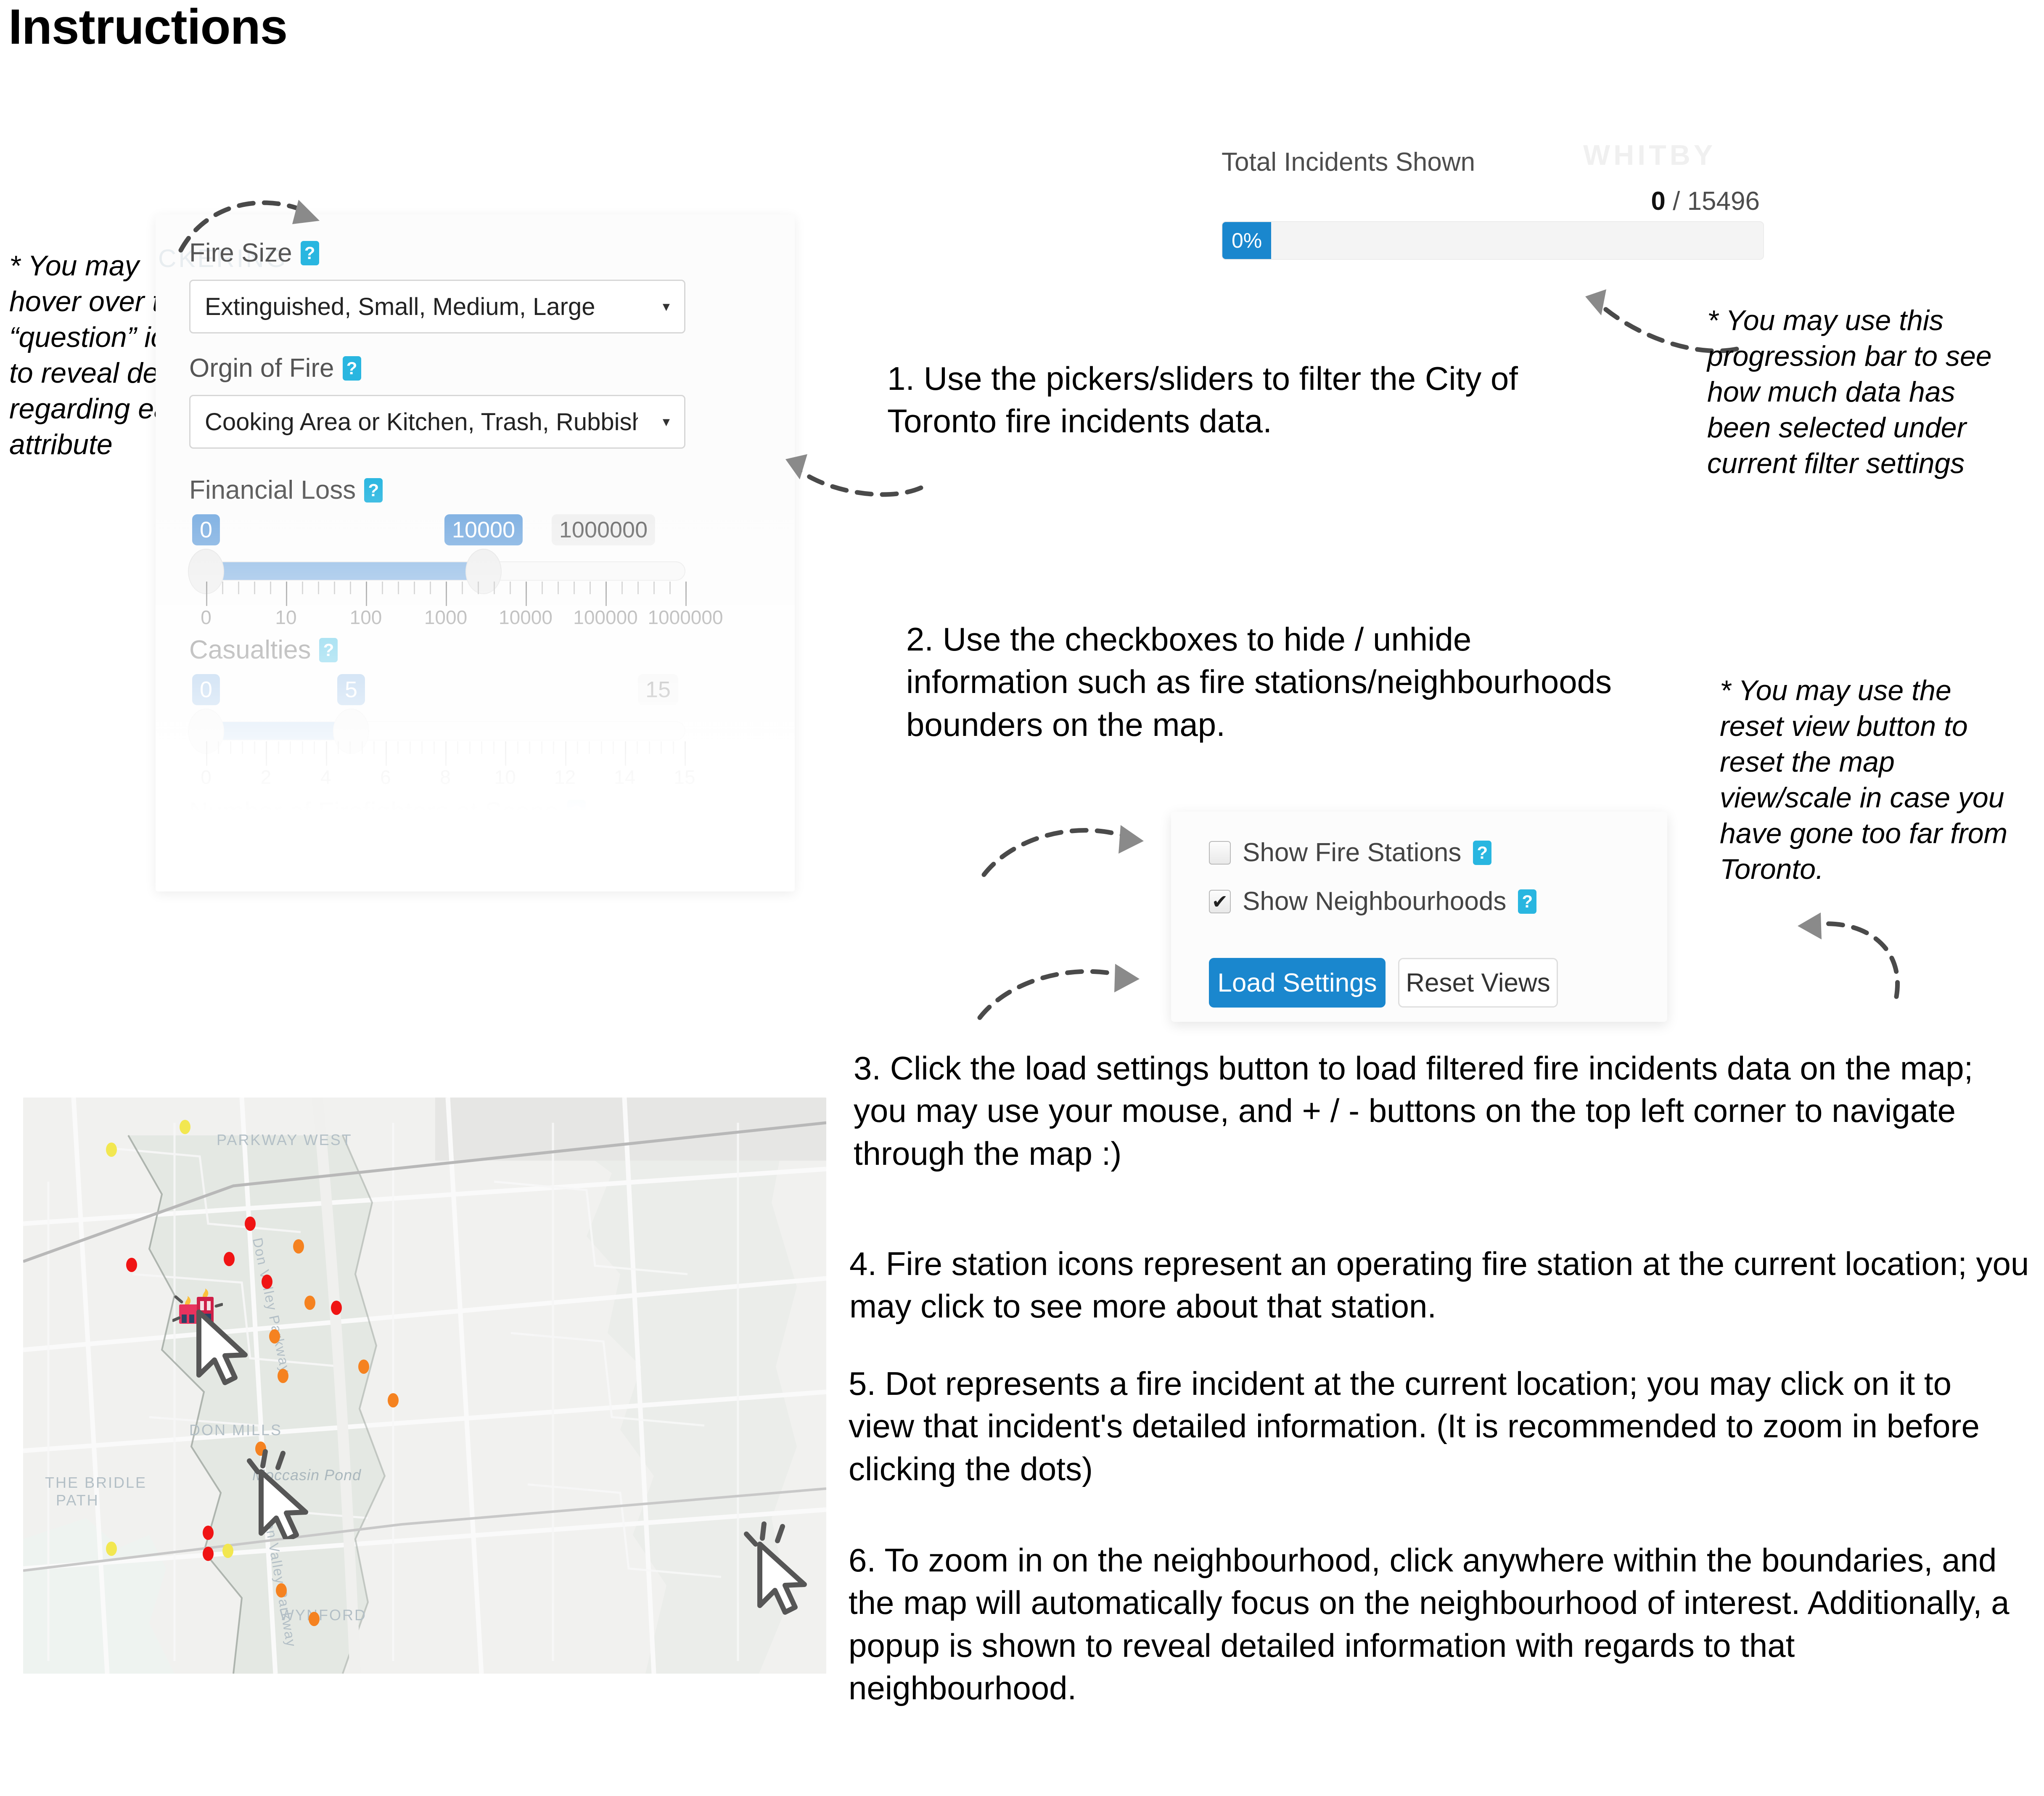 This screenshot has width=2044, height=1796. Describe the element at coordinates (351, 880) in the screenshot. I see `firefighters-high-knob` at that location.